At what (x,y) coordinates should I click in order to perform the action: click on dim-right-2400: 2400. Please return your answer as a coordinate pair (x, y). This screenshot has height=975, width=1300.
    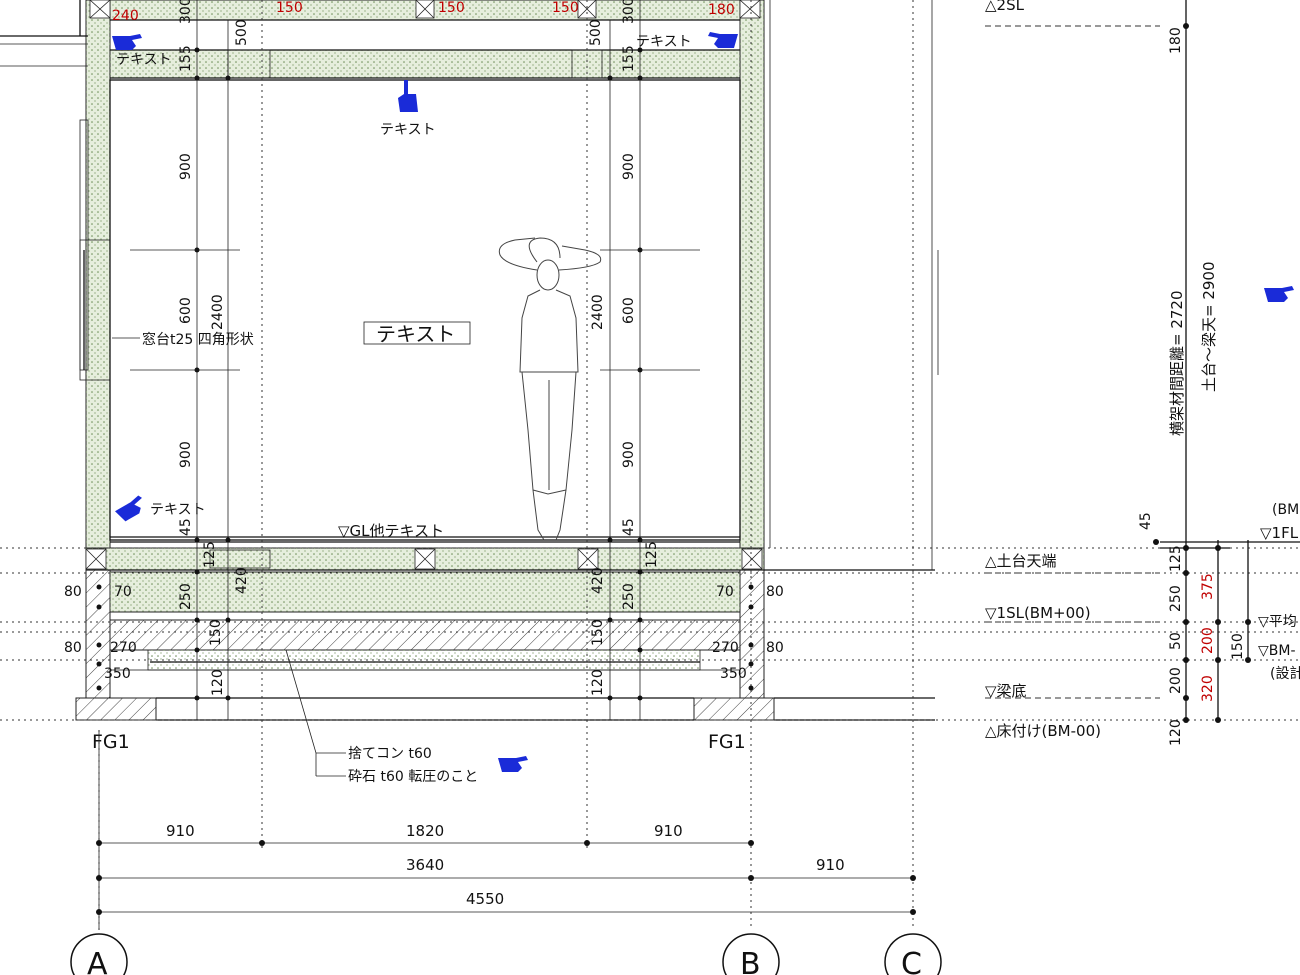
    Looking at the image, I should click on (598, 312).